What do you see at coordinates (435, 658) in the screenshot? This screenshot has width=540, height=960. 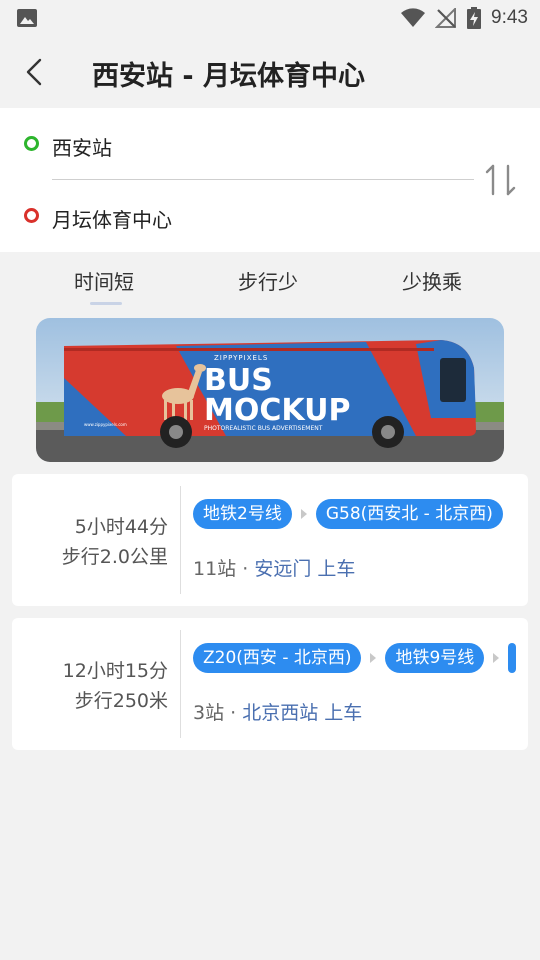 I see `segment-pill: 地铁9号线` at bounding box center [435, 658].